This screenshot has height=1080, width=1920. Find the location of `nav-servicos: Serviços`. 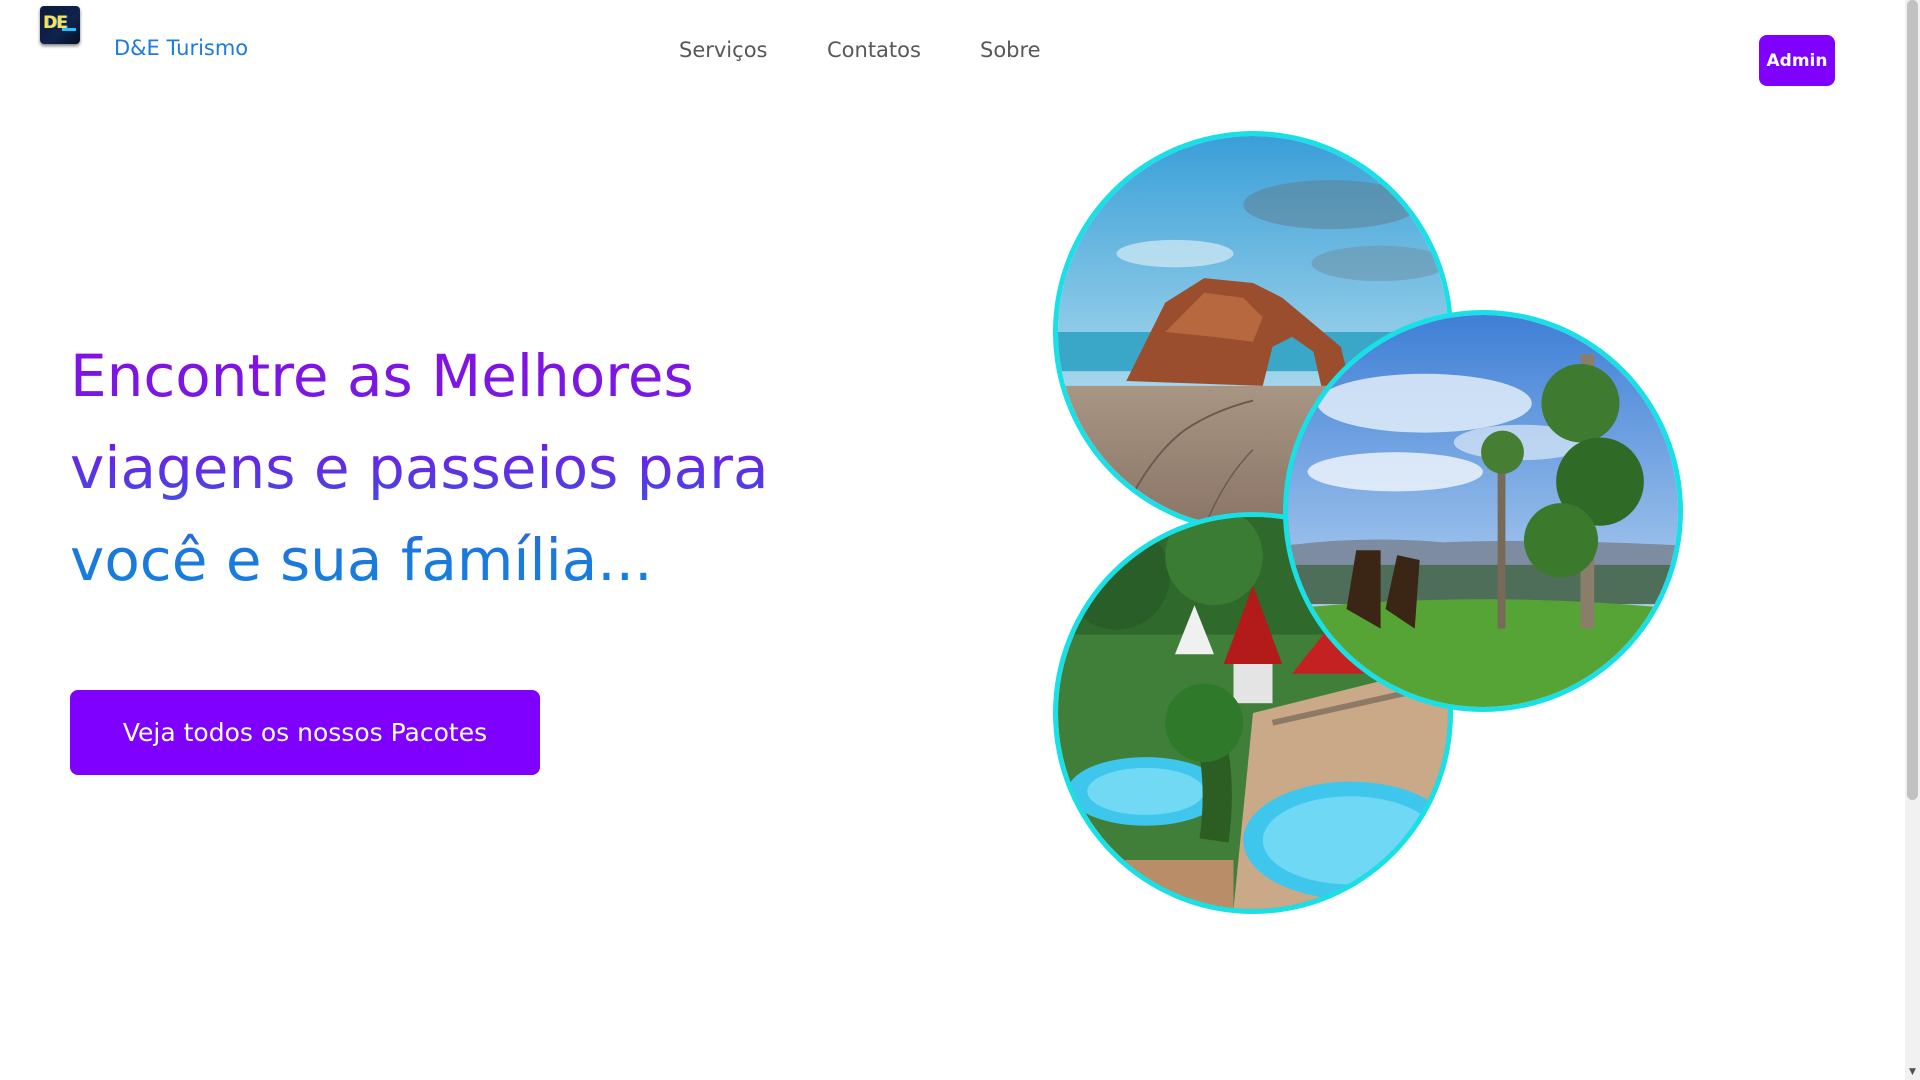

nav-servicos: Serviços is located at coordinates (723, 50).